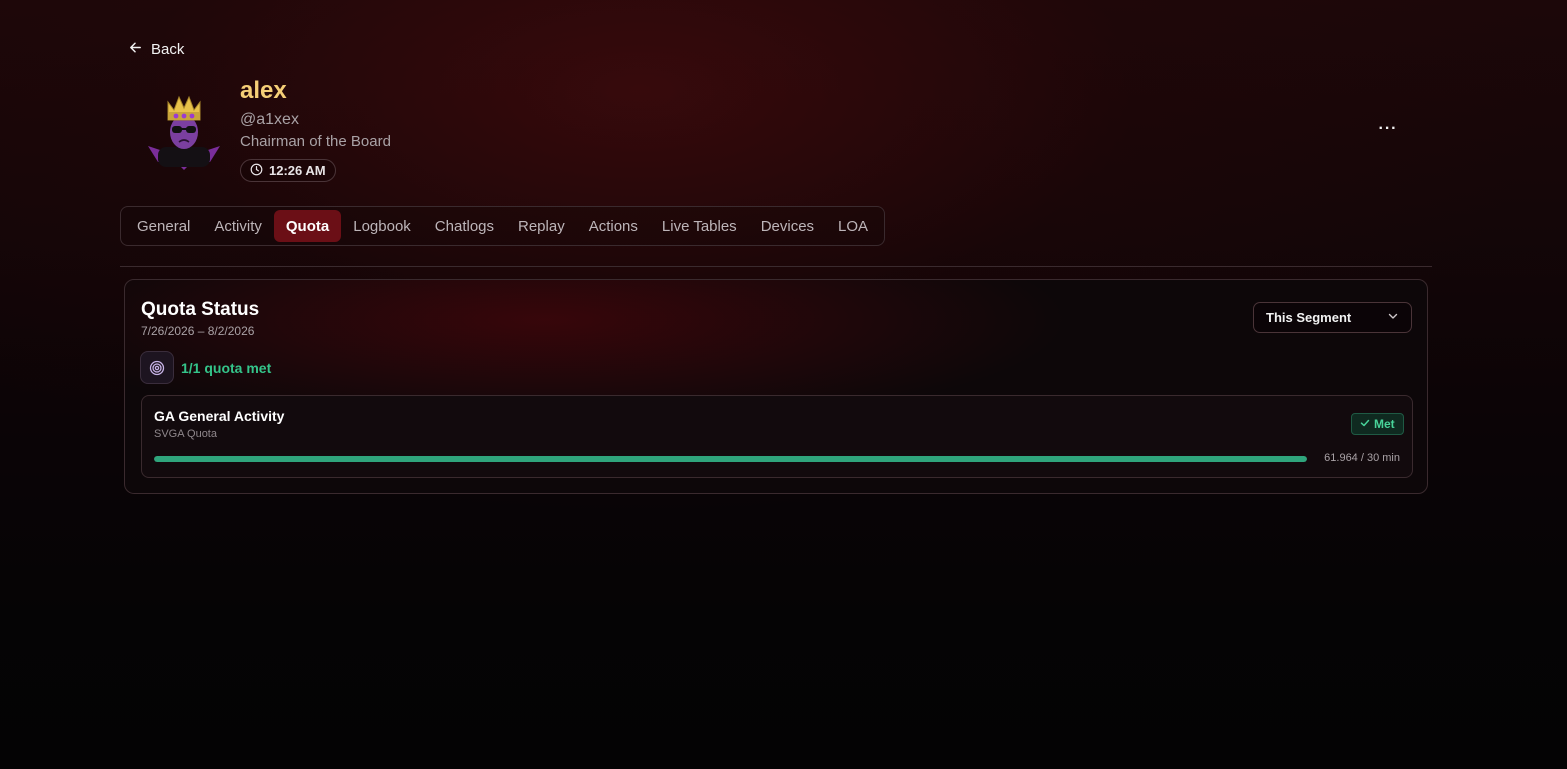 The image size is (1567, 769). I want to click on segment-select-value: This Segment, so click(1309, 317).